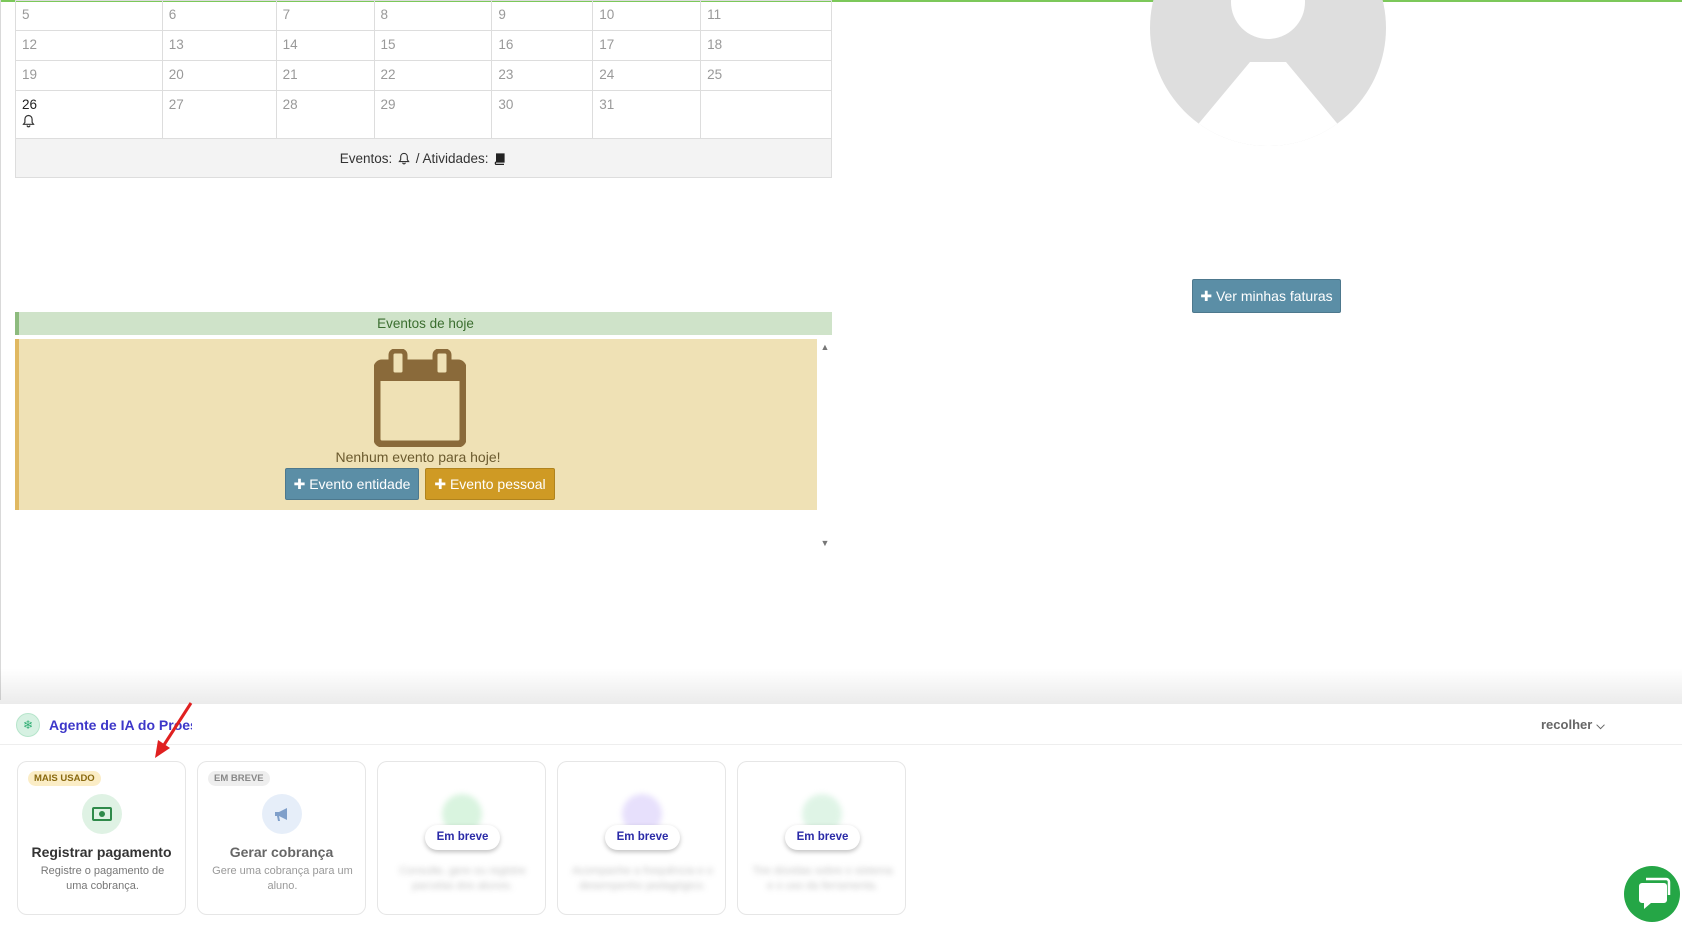 The width and height of the screenshot is (1682, 930). What do you see at coordinates (647, 15) in the screenshot?
I see `calendar-day: 10` at bounding box center [647, 15].